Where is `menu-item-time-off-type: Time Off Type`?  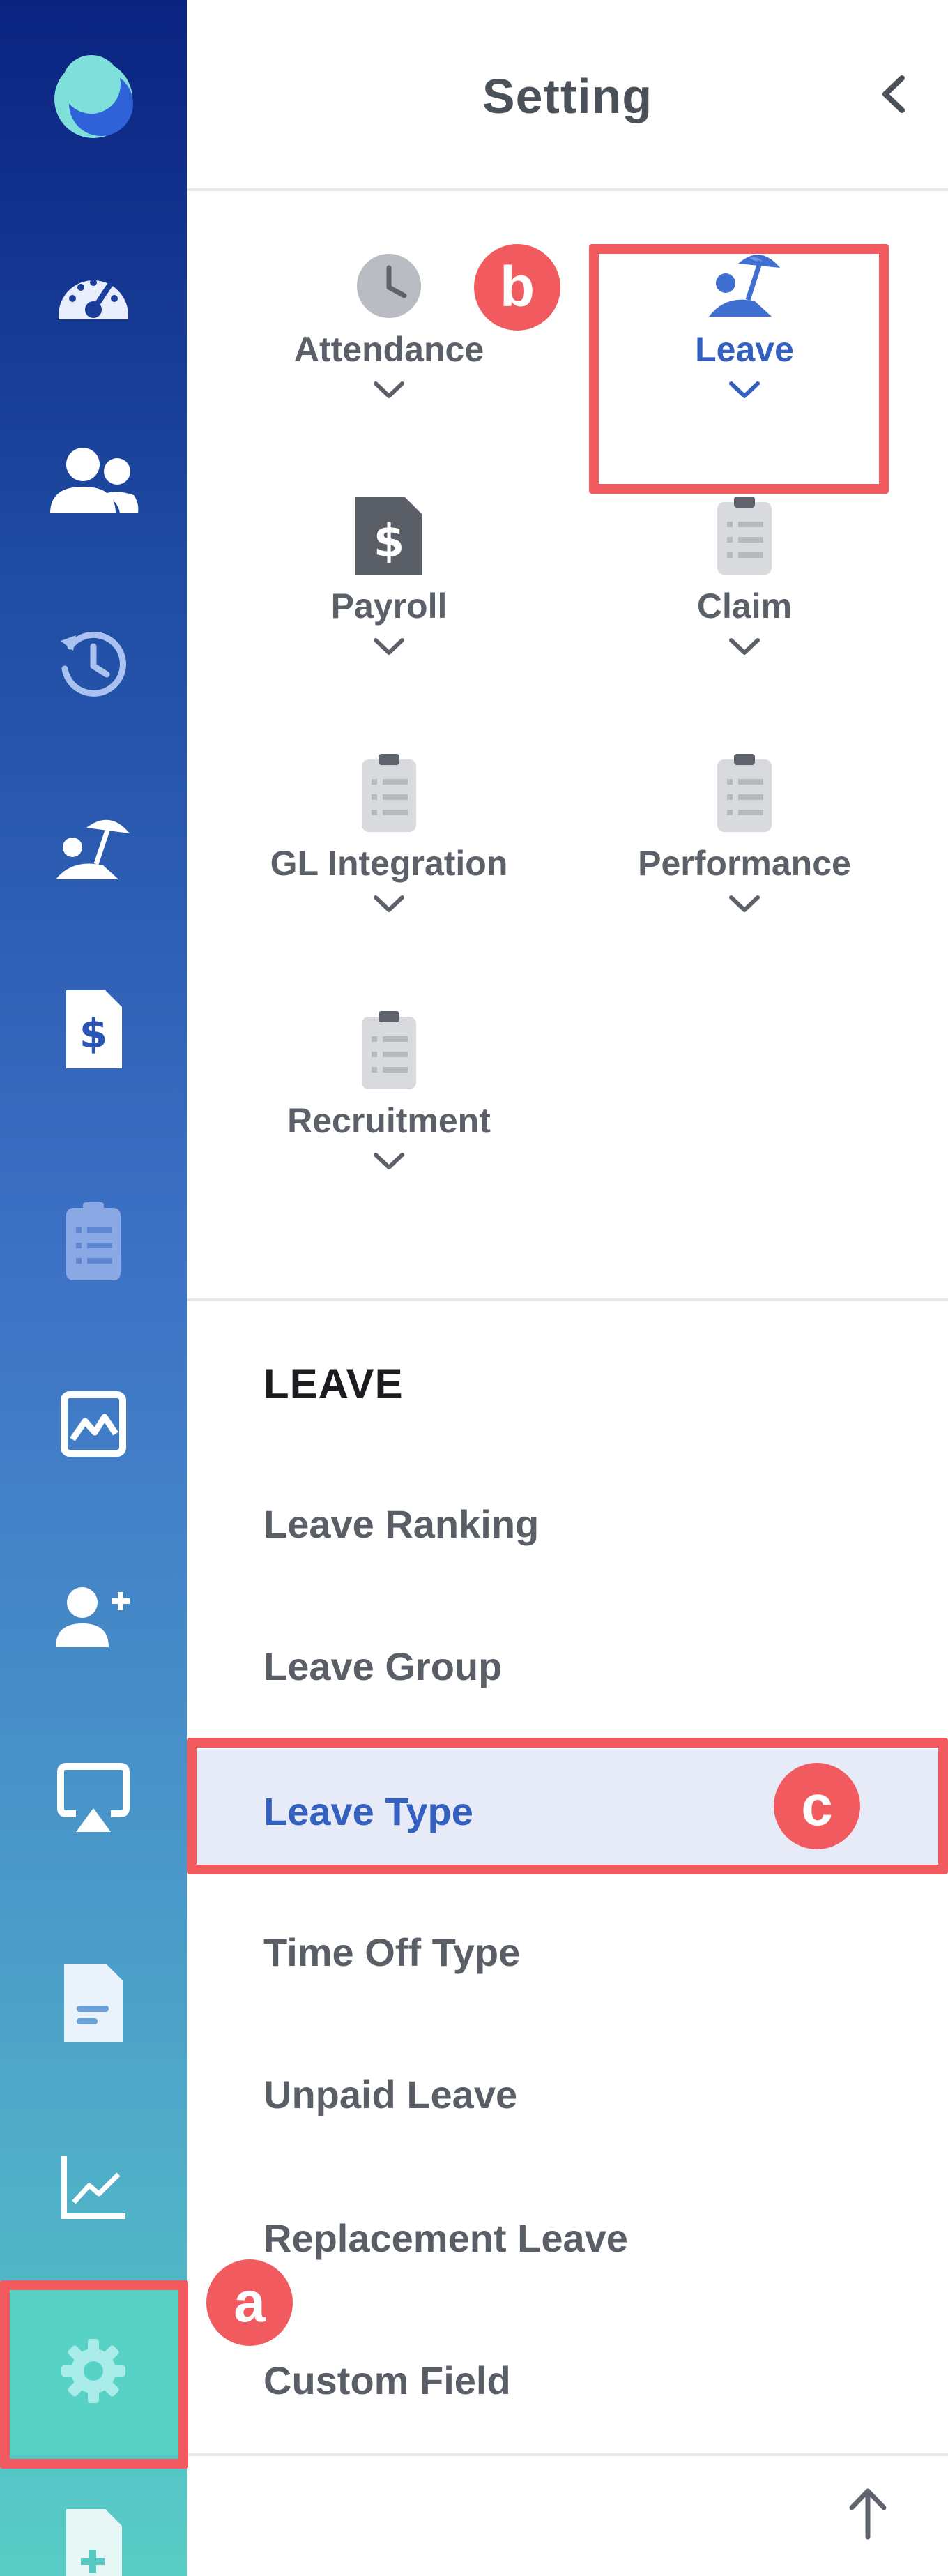
menu-item-time-off-type: Time Off Type is located at coordinates (567, 1952).